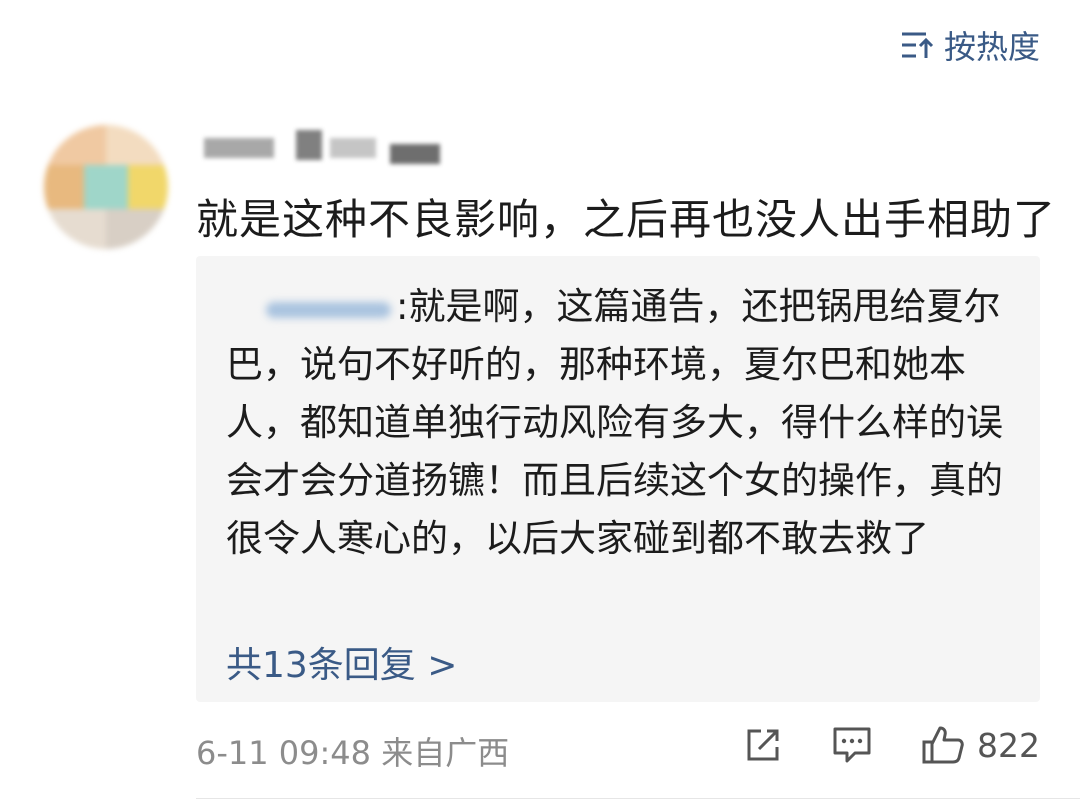 This screenshot has width=1080, height=802. What do you see at coordinates (341, 662) in the screenshot?
I see `more-replies-link: 共13条回复 >` at bounding box center [341, 662].